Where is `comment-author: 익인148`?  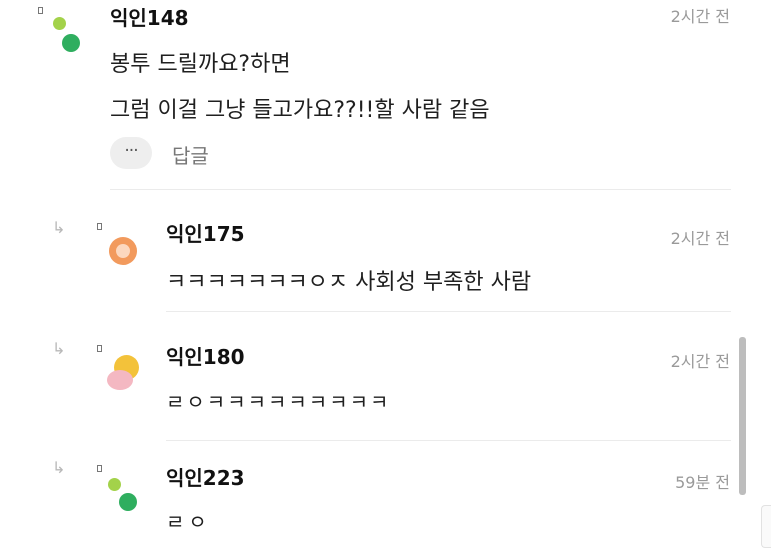
comment-author: 익인148 is located at coordinates (149, 16).